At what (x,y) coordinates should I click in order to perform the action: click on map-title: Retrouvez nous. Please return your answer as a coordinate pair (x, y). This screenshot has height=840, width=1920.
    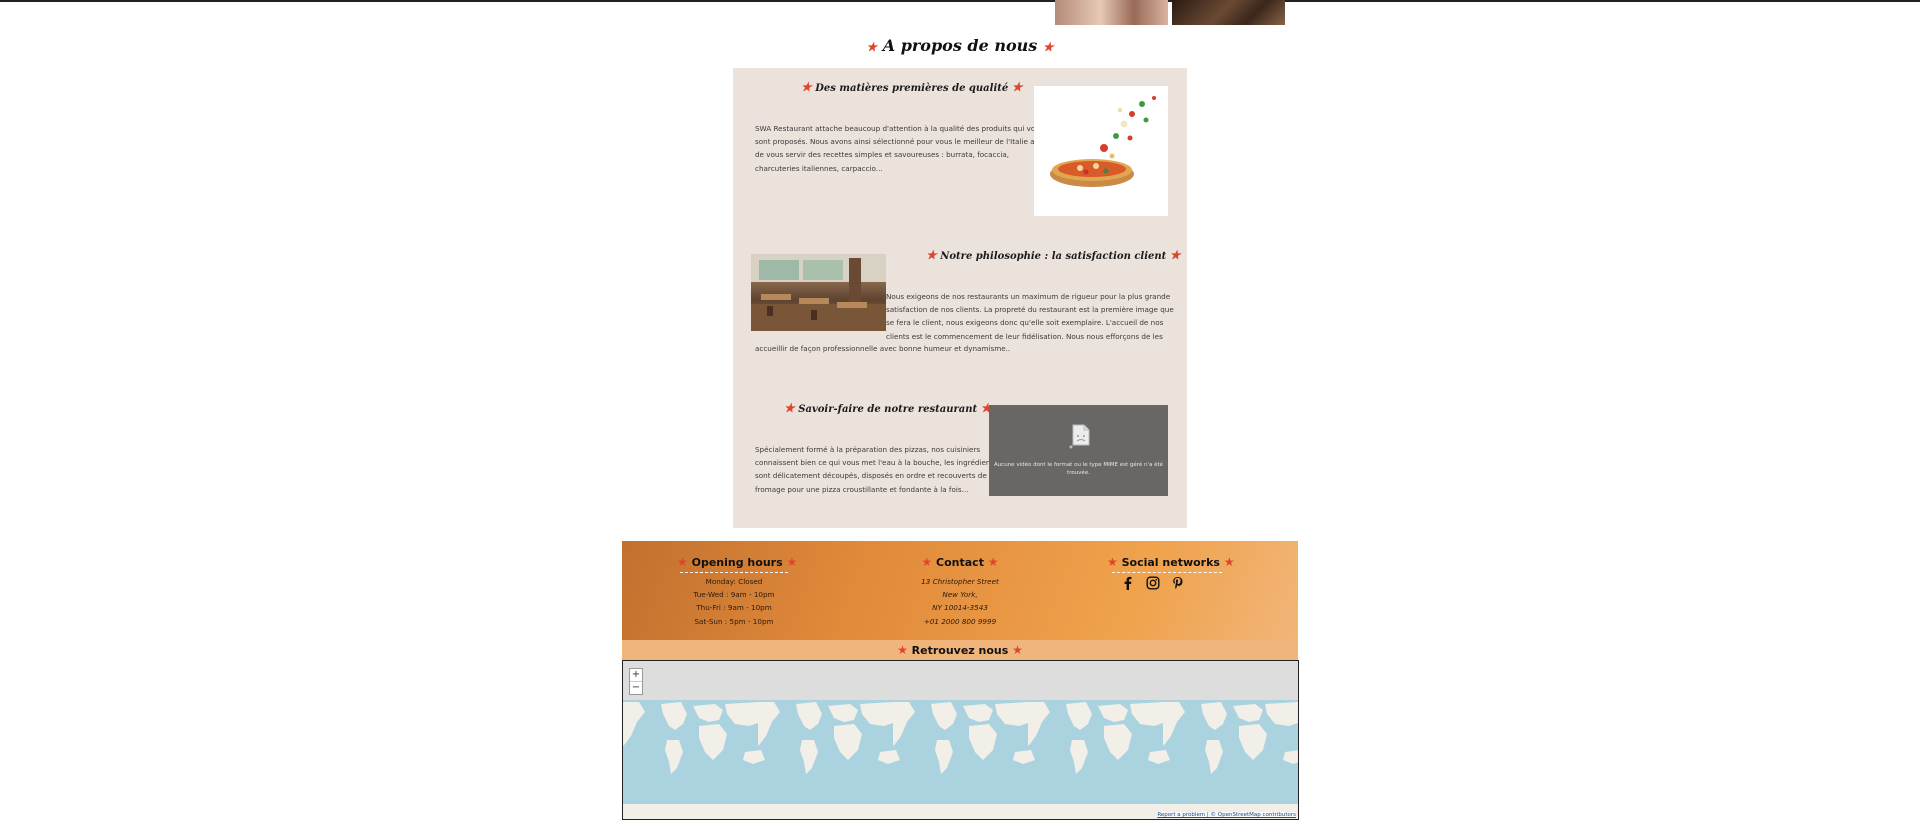
    Looking at the image, I should click on (960, 650).